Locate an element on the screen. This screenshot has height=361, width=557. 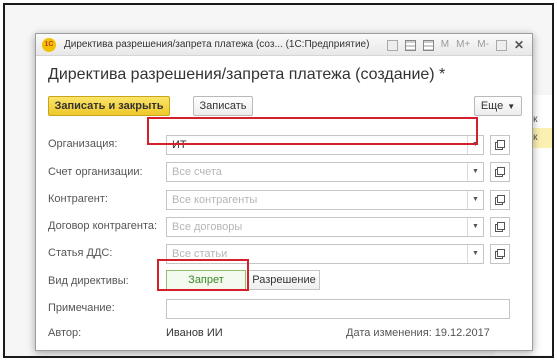
open-counterparty-button is located at coordinates (500, 200).